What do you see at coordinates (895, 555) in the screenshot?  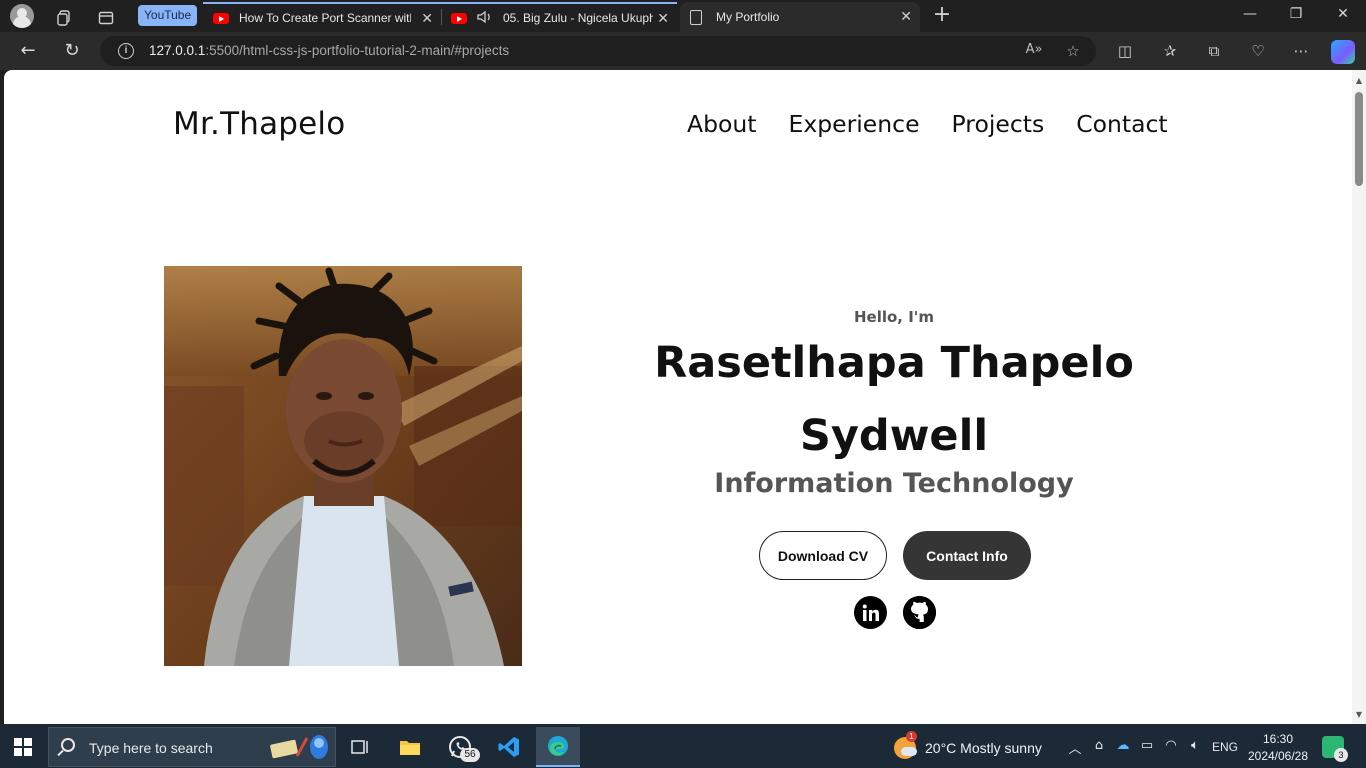 I see `hero-buttons: Download CV Contact Info` at bounding box center [895, 555].